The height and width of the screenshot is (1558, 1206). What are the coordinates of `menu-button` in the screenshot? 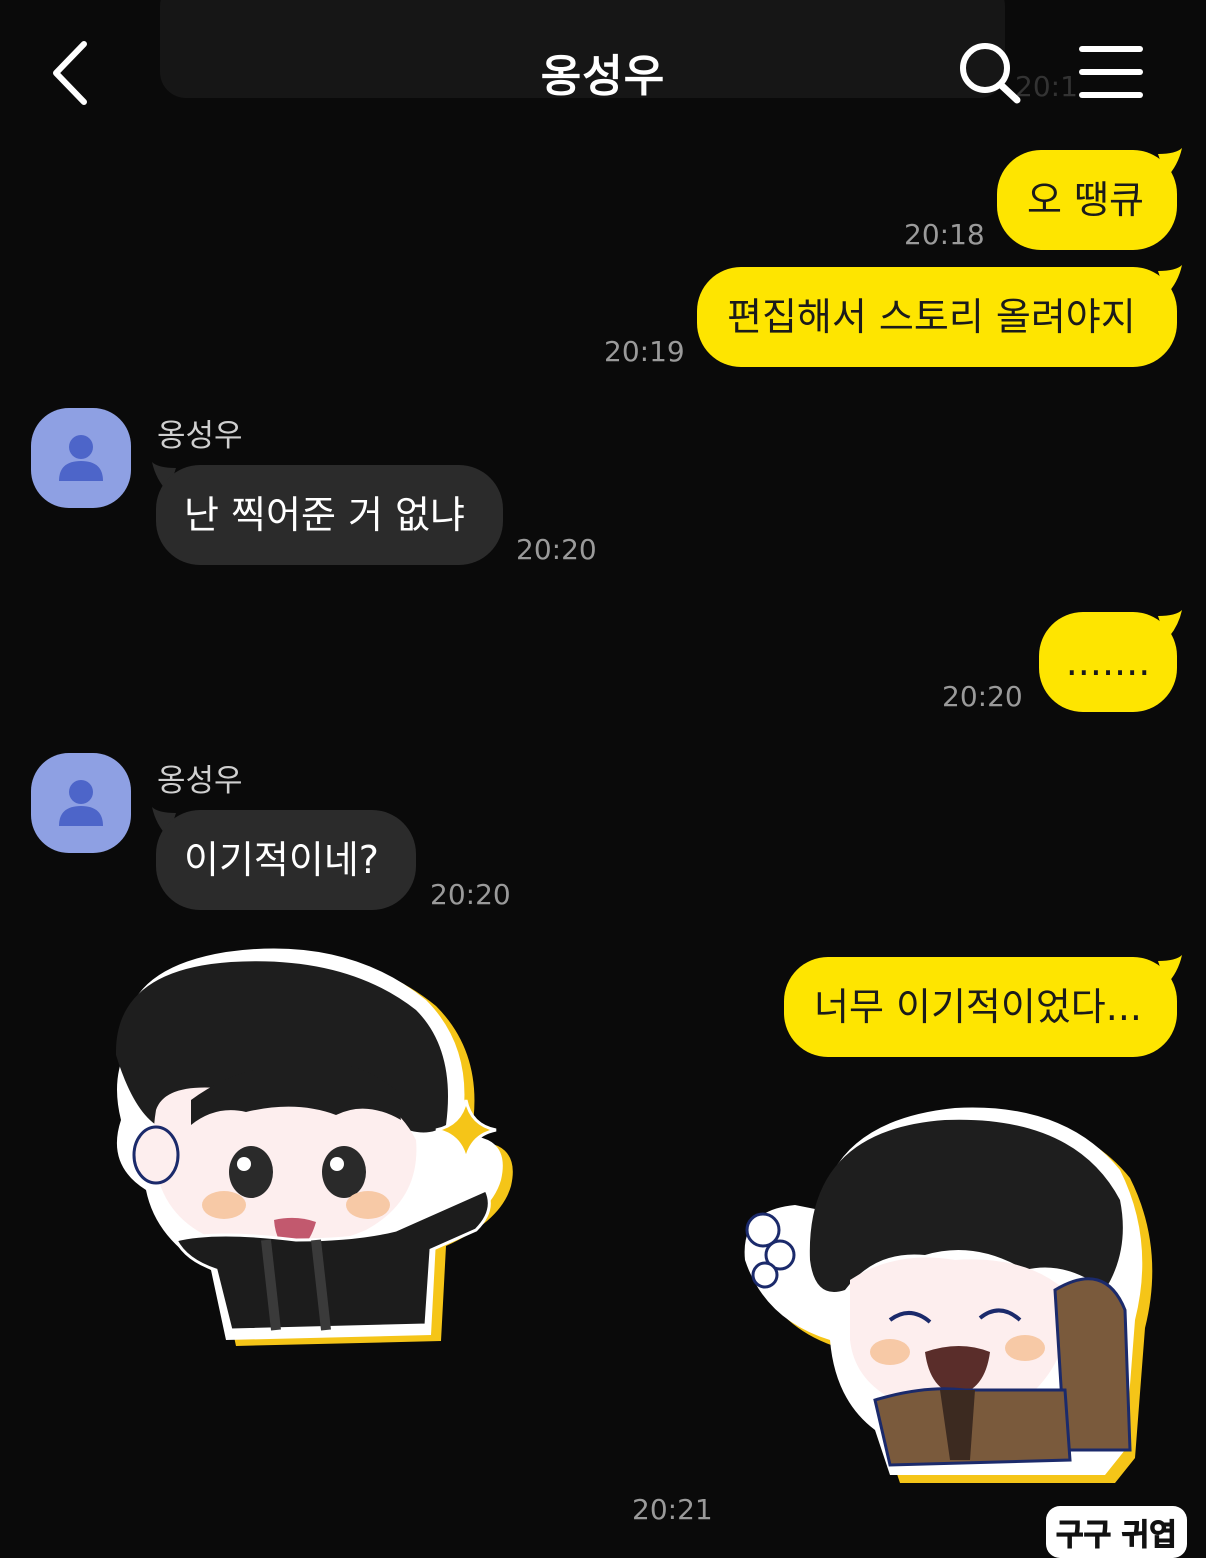 It's located at (1111, 72).